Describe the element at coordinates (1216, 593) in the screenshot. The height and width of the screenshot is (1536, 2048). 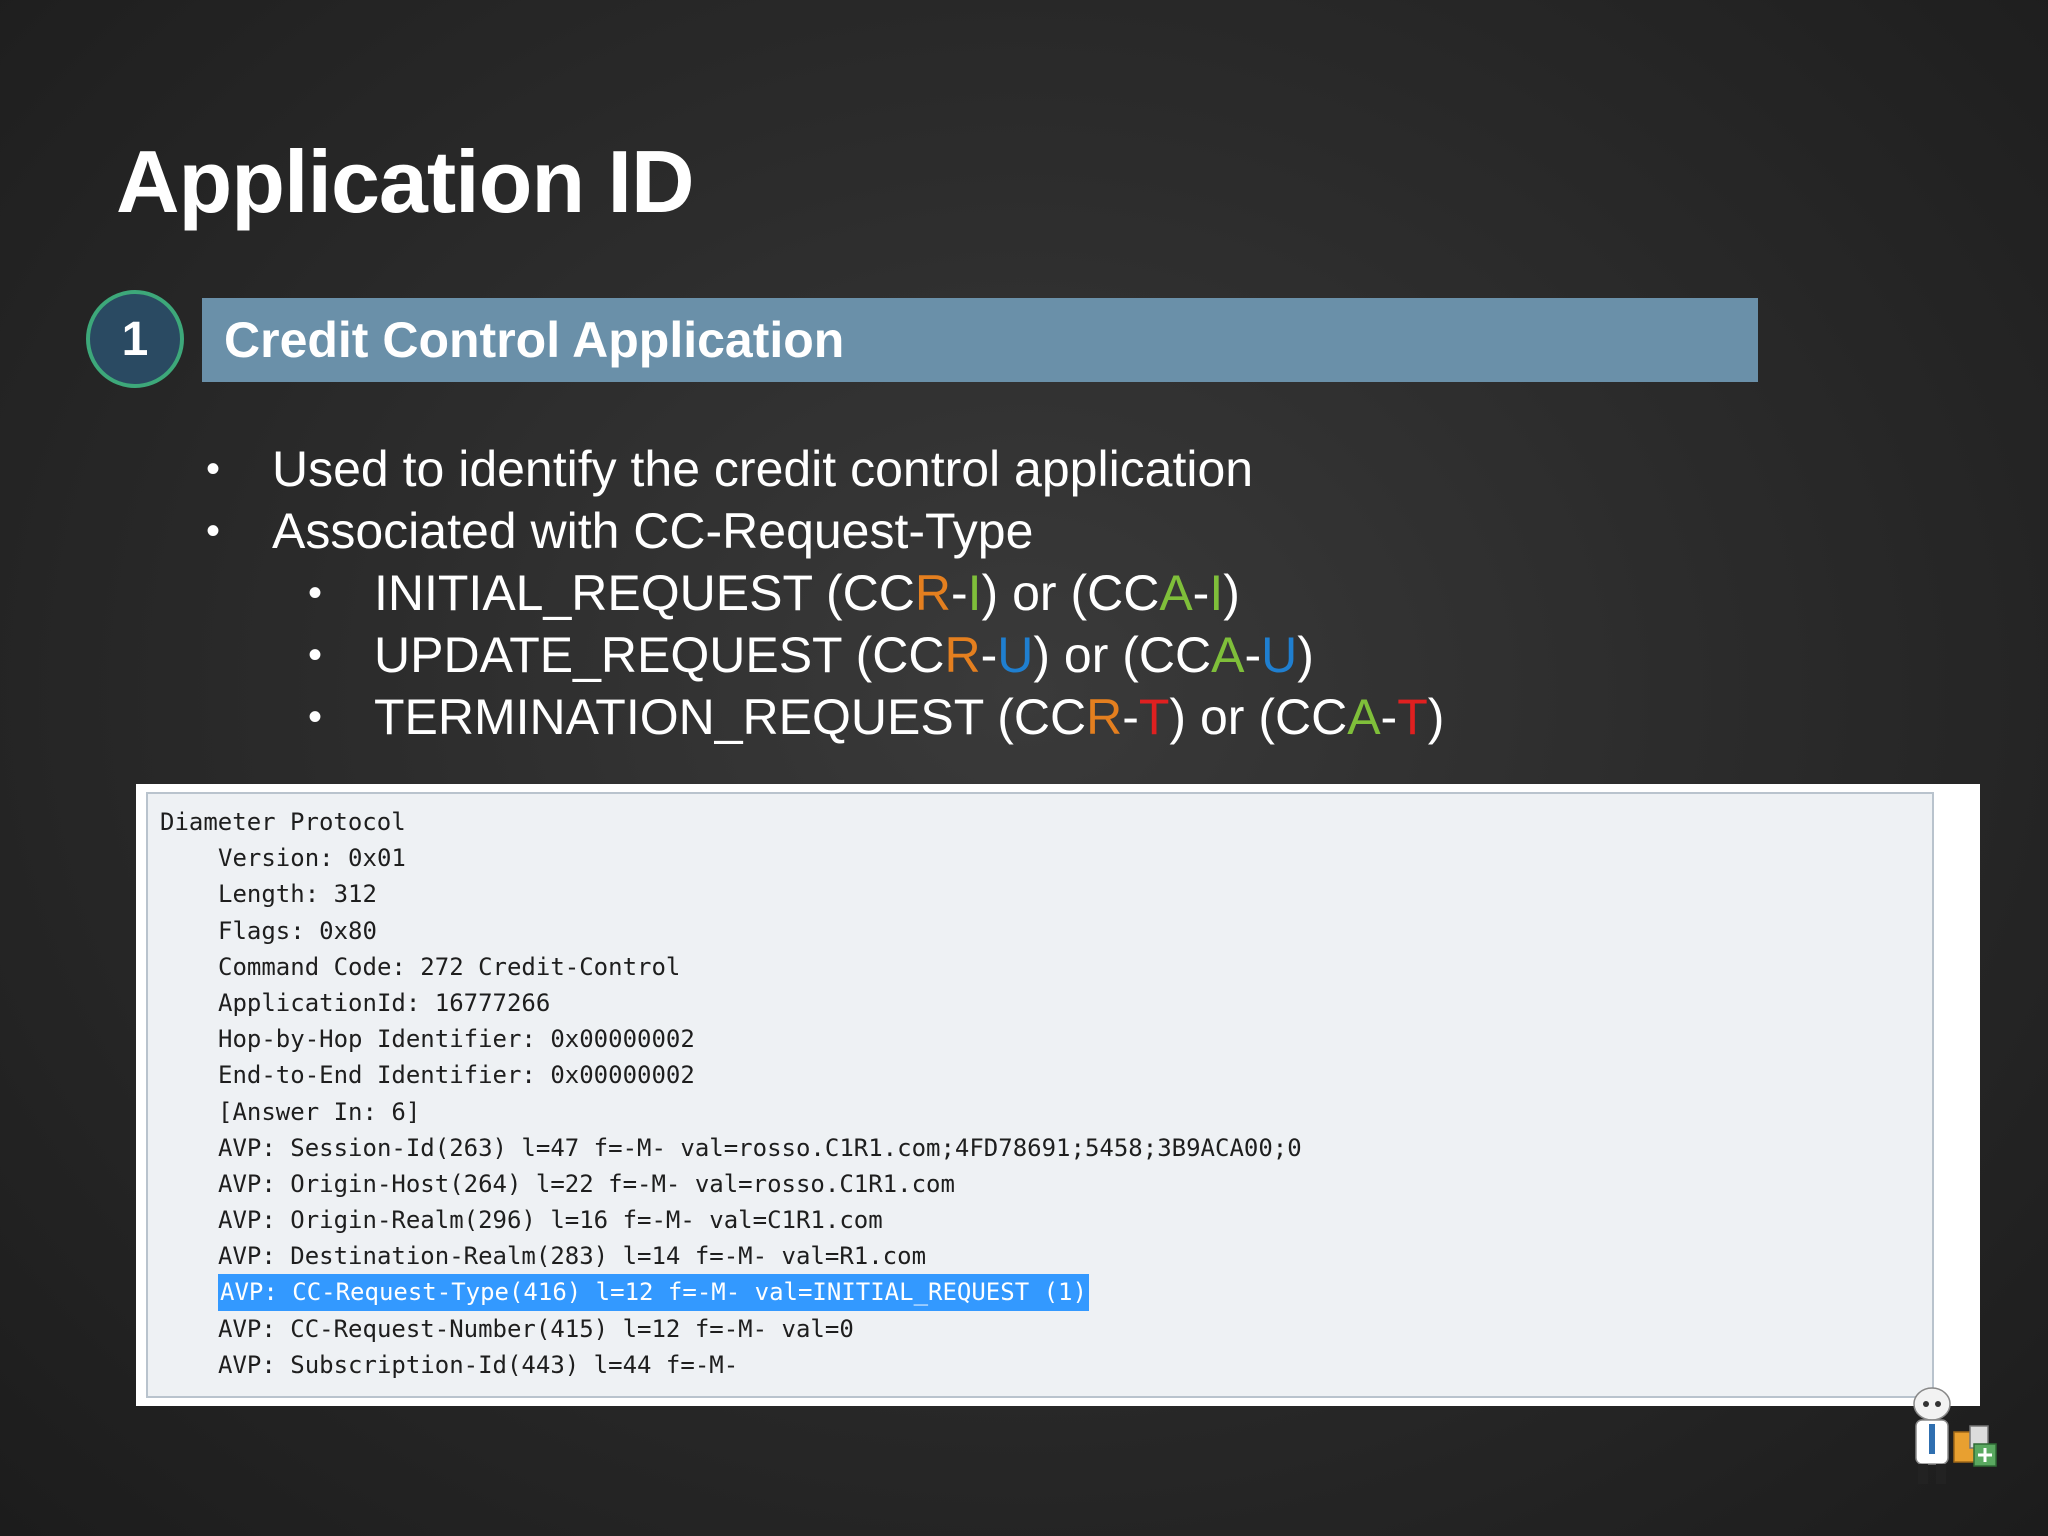
I see `cca-letter: I` at that location.